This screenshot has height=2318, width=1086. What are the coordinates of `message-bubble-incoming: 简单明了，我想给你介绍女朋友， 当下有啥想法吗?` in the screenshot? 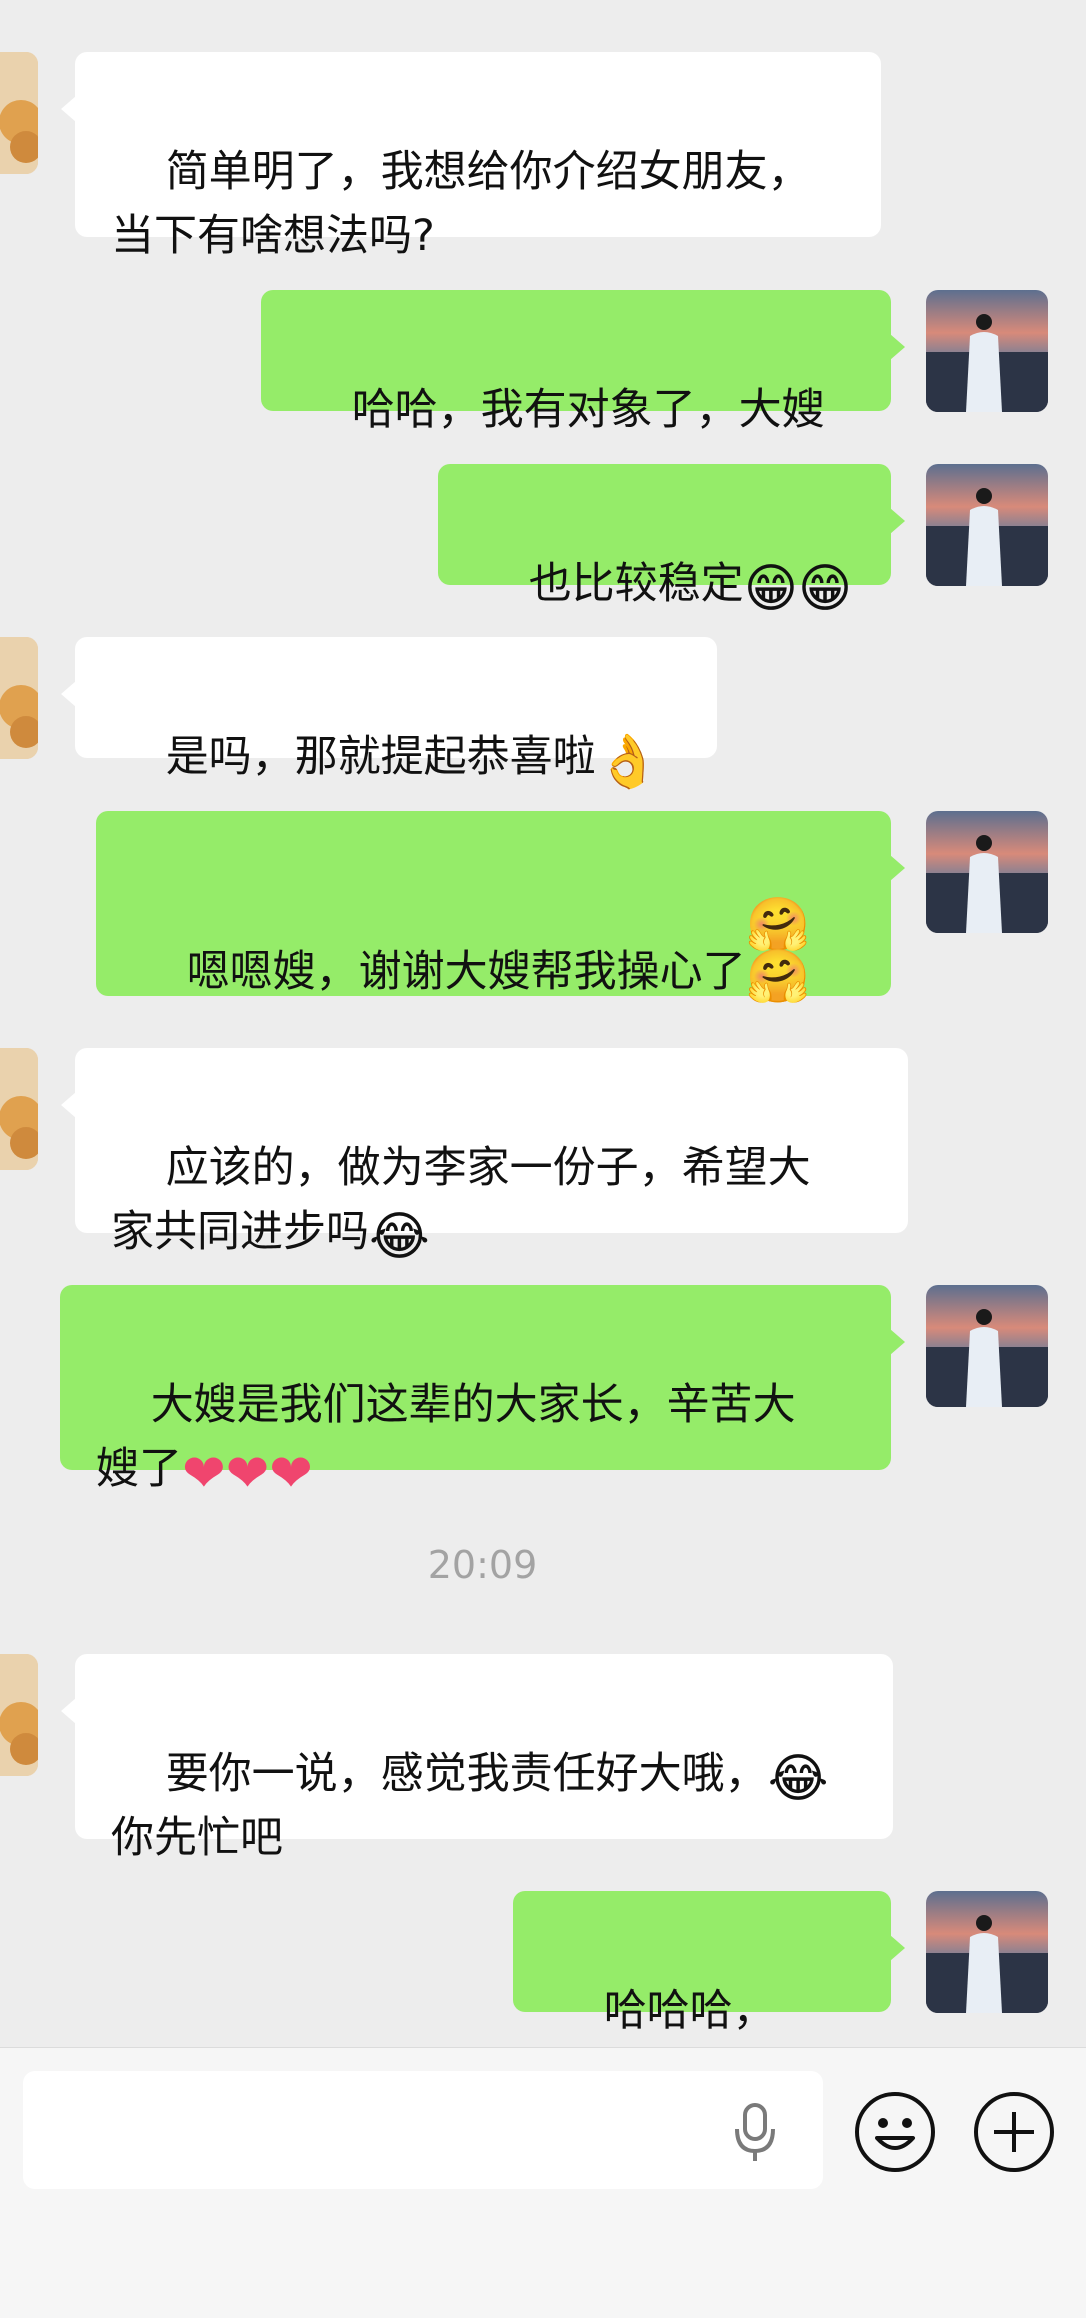 It's located at (471, 156).